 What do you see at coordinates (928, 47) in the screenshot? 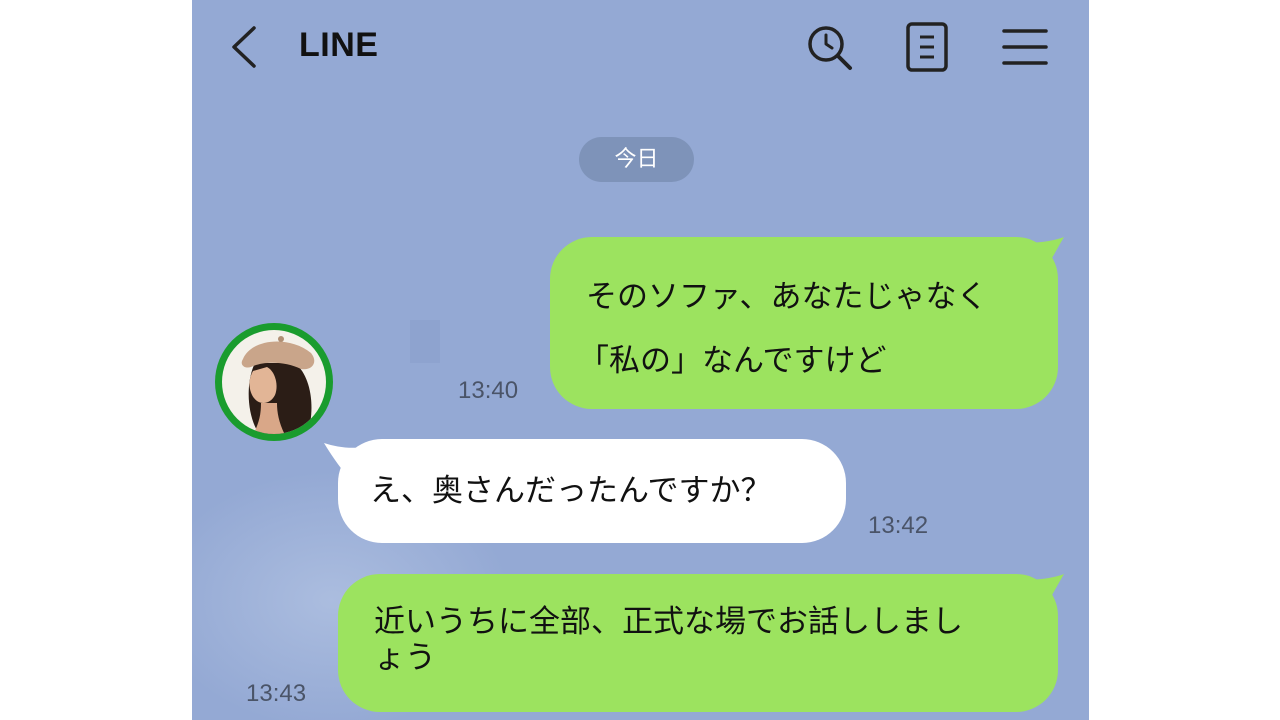
I see `notes-icon` at bounding box center [928, 47].